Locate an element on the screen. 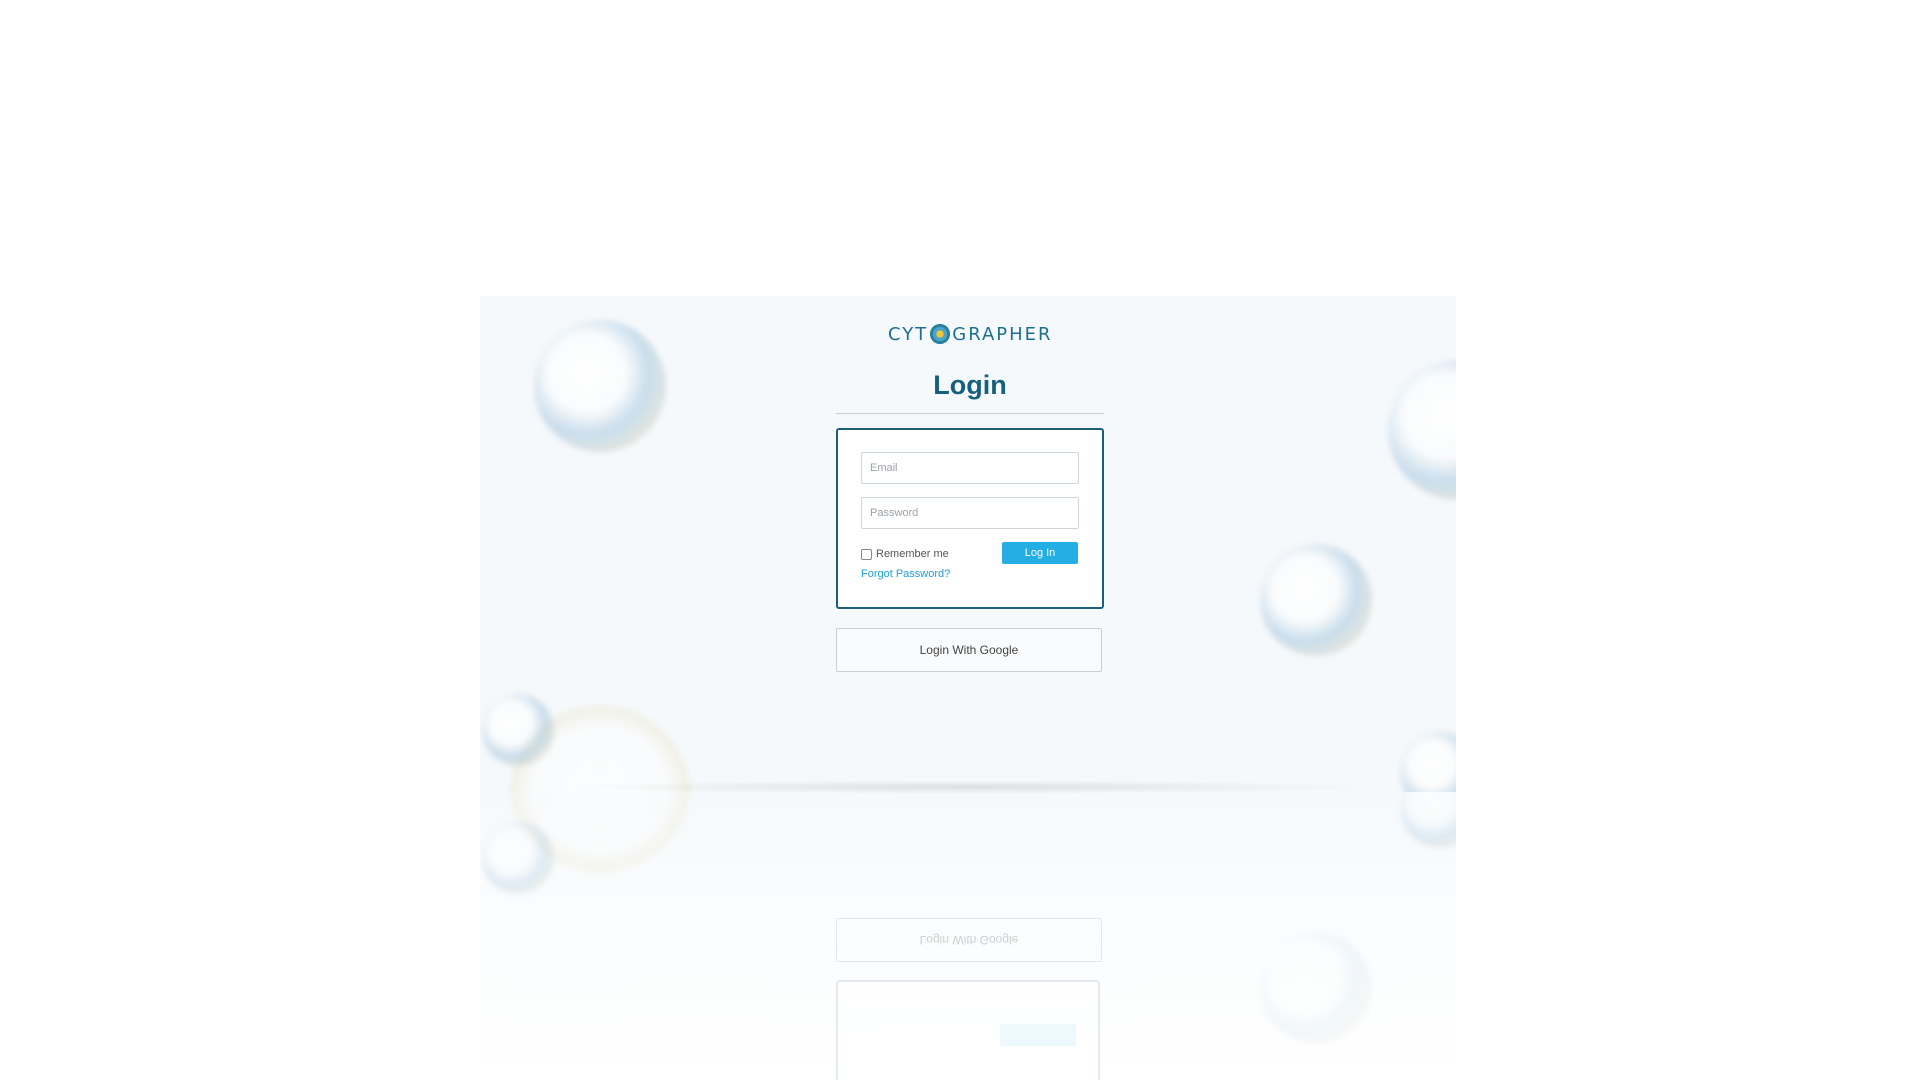  login-form: Remember me Log In Forgot Password? is located at coordinates (970, 518).